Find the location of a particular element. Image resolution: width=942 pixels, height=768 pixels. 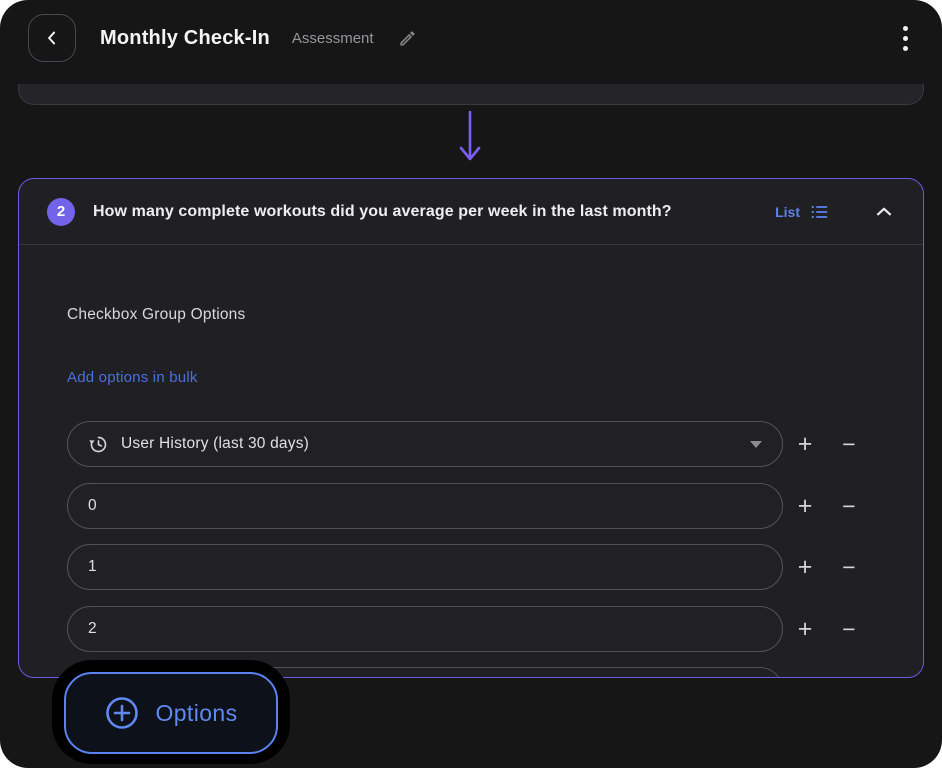

options-button-highlight-ring: Options is located at coordinates (171, 712).